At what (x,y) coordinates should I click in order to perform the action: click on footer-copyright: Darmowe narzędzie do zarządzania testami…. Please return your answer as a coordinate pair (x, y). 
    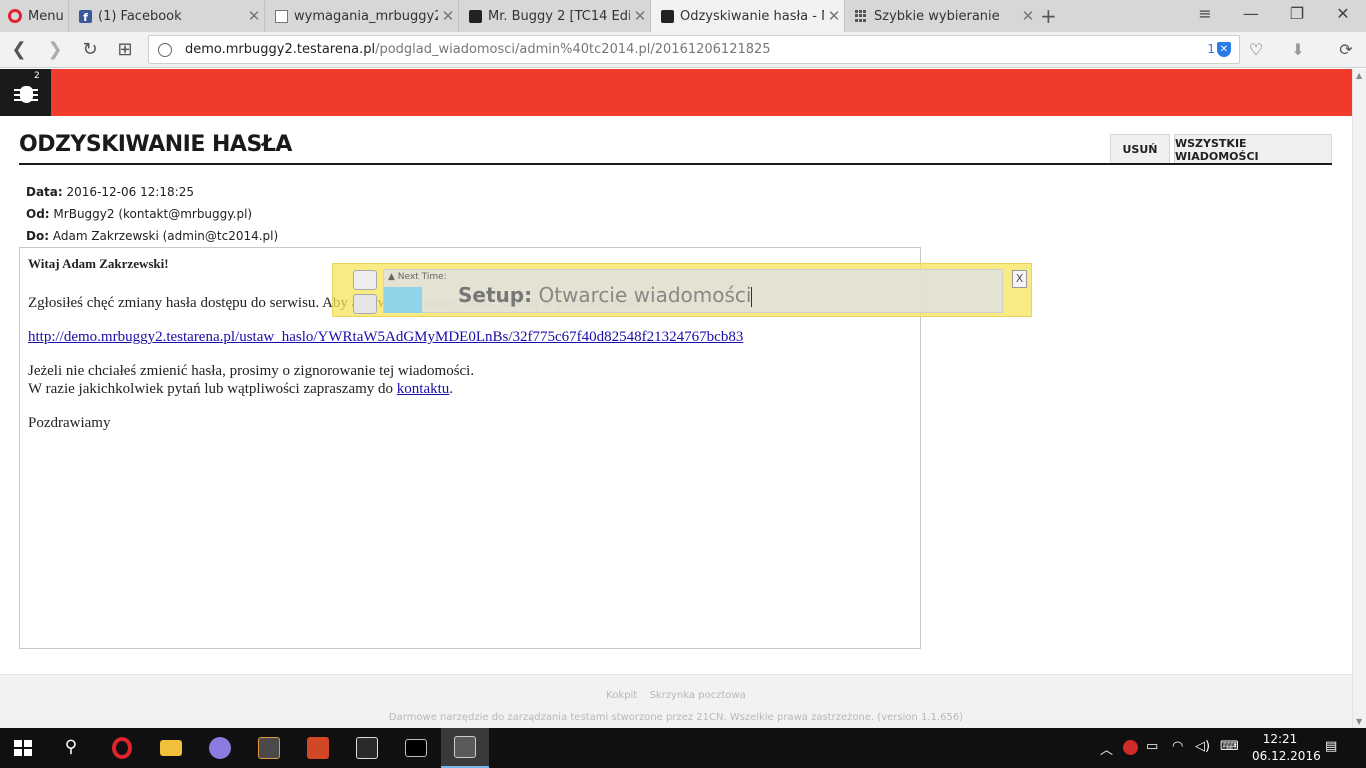
    Looking at the image, I should click on (676, 717).